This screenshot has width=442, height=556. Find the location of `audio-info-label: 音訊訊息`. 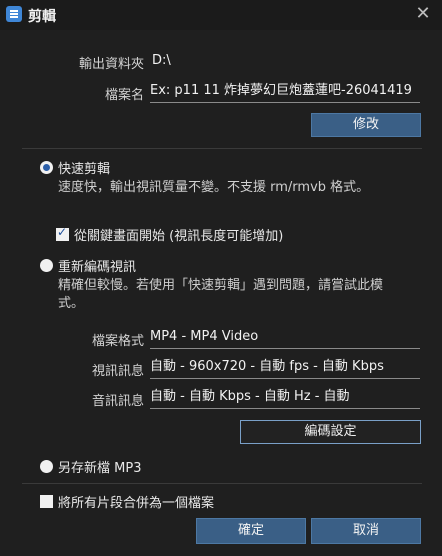

audio-info-label: 音訊訊息 is located at coordinates (117, 401).